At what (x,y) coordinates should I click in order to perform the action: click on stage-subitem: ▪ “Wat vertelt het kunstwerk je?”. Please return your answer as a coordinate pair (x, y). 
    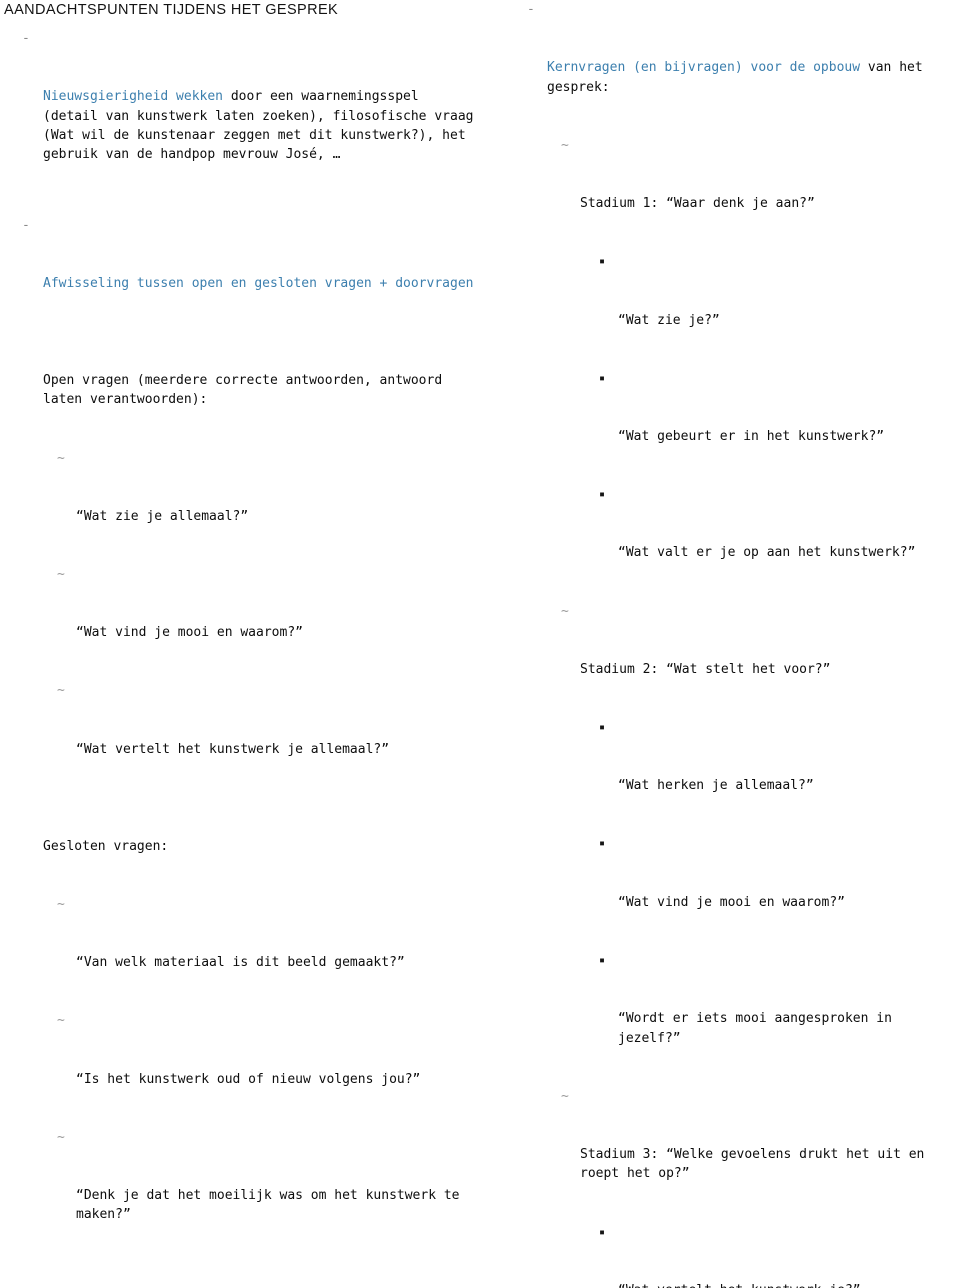
    Looking at the image, I should click on (729, 1255).